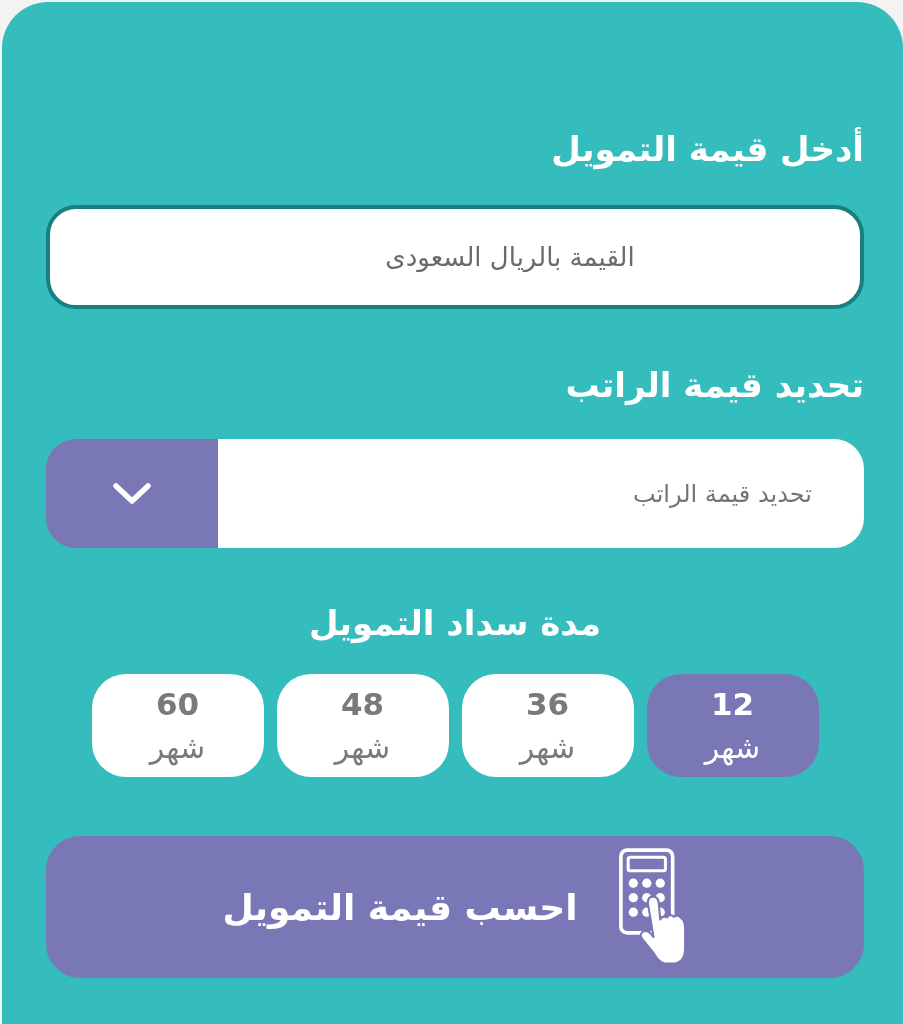 The width and height of the screenshot is (903, 1024). I want to click on calculate-button: احسب قيمة التمويل, so click(455, 907).